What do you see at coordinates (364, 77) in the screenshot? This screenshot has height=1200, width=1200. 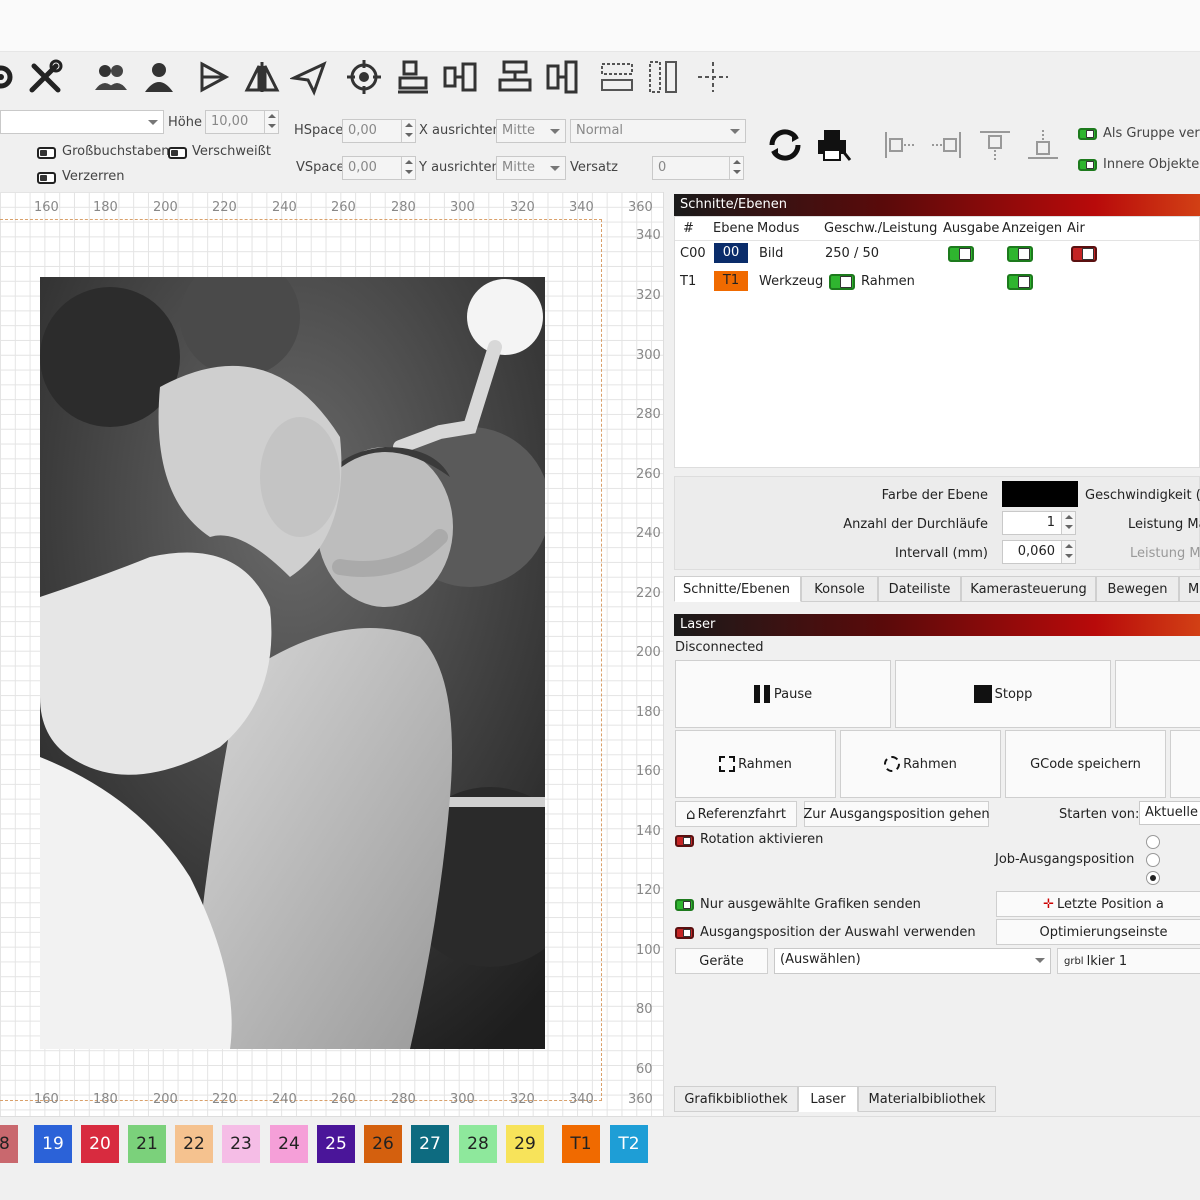 I see `target-icon` at bounding box center [364, 77].